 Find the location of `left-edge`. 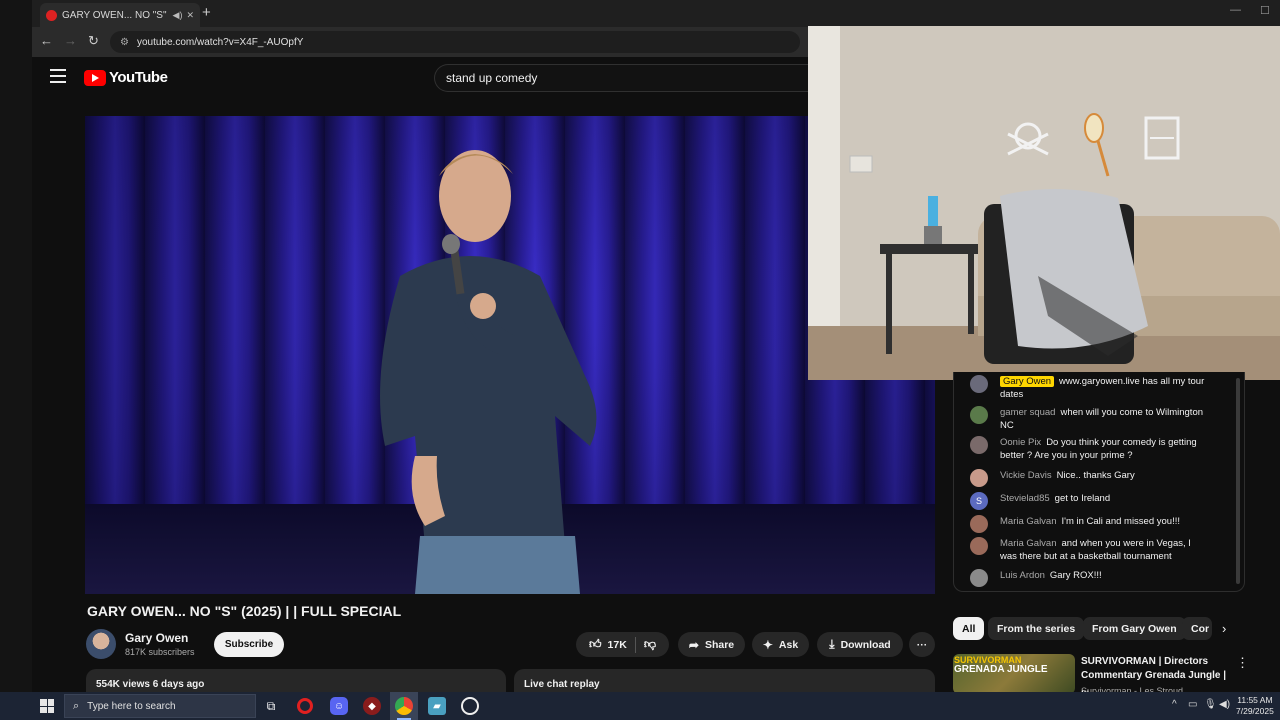

left-edge is located at coordinates (16, 346).